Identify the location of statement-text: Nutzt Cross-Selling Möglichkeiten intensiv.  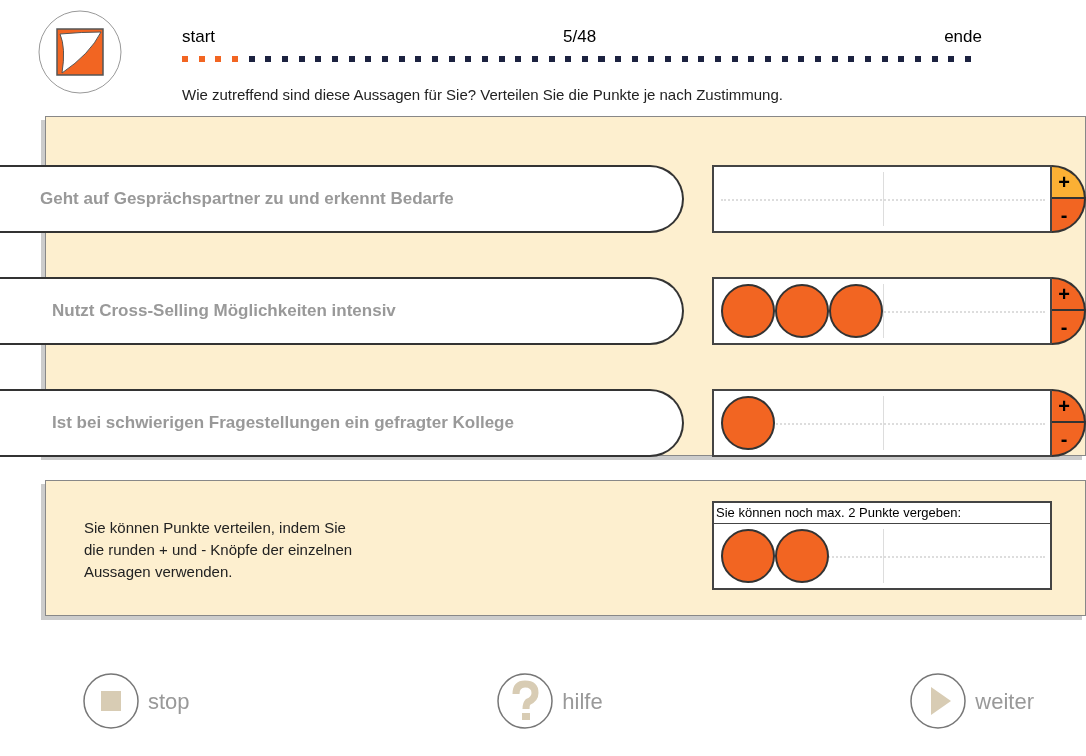
(223, 311).